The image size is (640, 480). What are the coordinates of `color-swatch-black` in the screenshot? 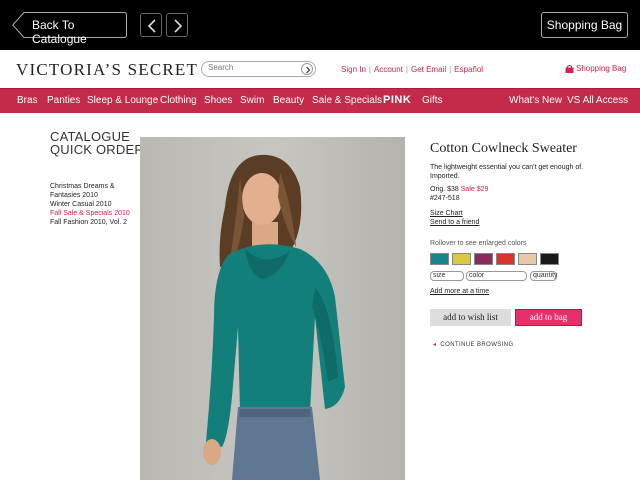 It's located at (549, 259).